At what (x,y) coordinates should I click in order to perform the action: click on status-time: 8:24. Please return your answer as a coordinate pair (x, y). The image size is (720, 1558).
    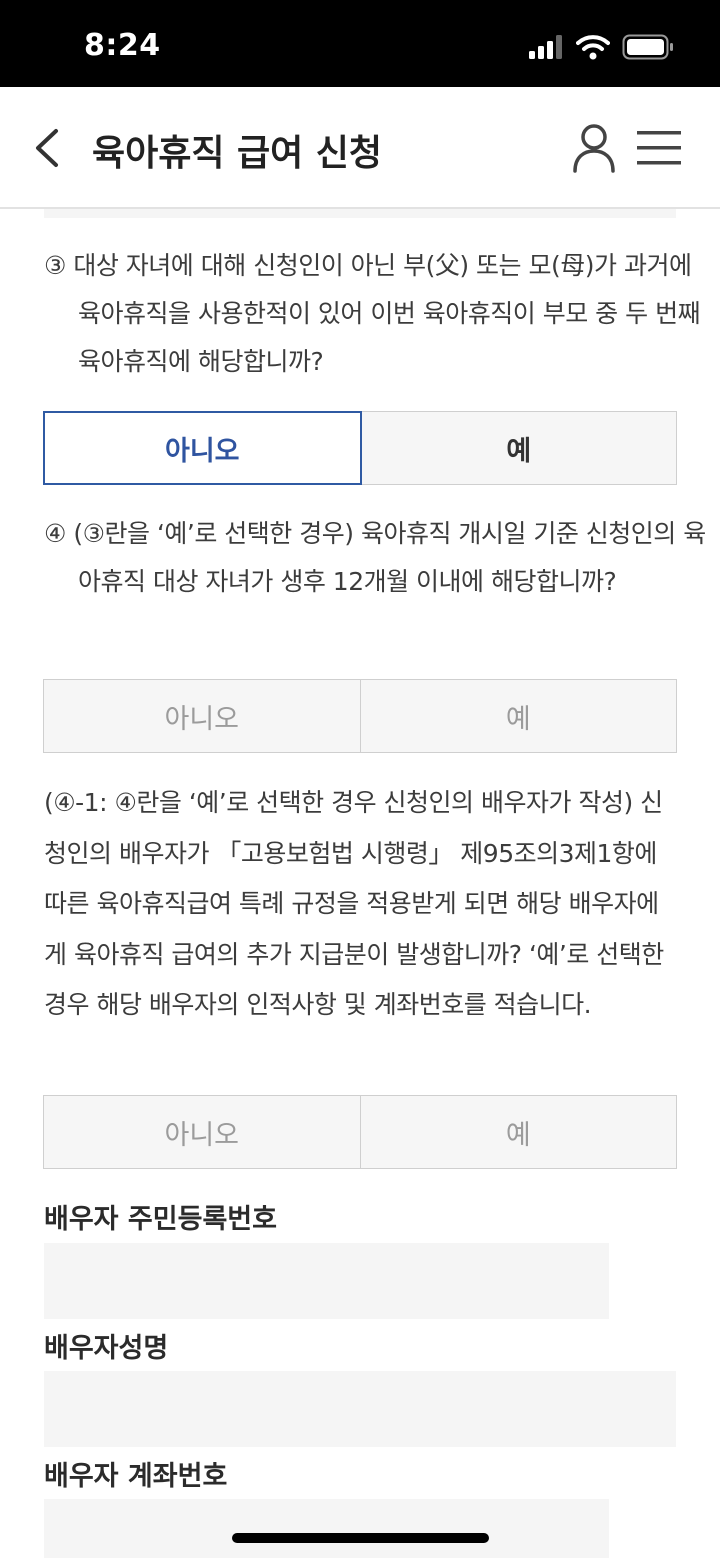
    Looking at the image, I should click on (122, 45).